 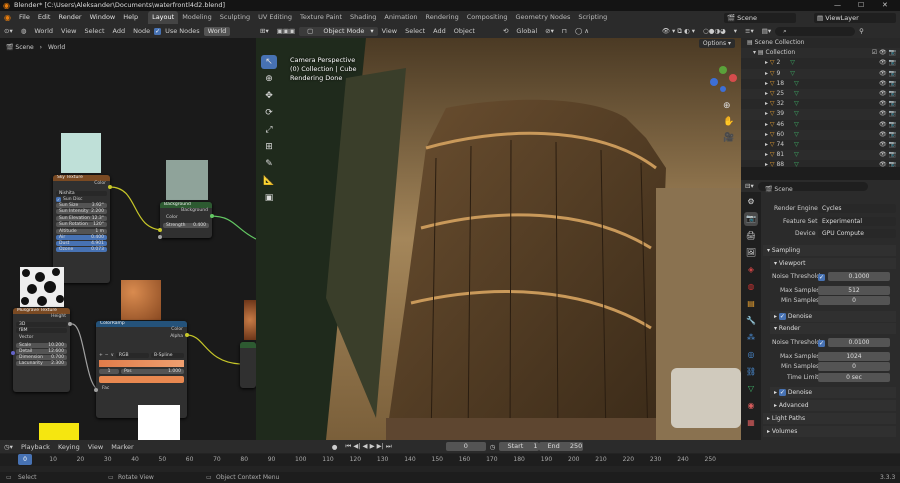 I want to click on viewlayer-tab-icon: 🖼, so click(x=751, y=253).